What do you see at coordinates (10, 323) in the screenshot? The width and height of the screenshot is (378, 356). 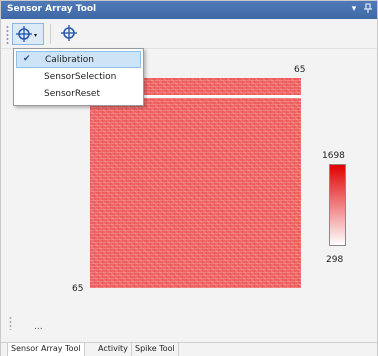 I see `status-grip` at bounding box center [10, 323].